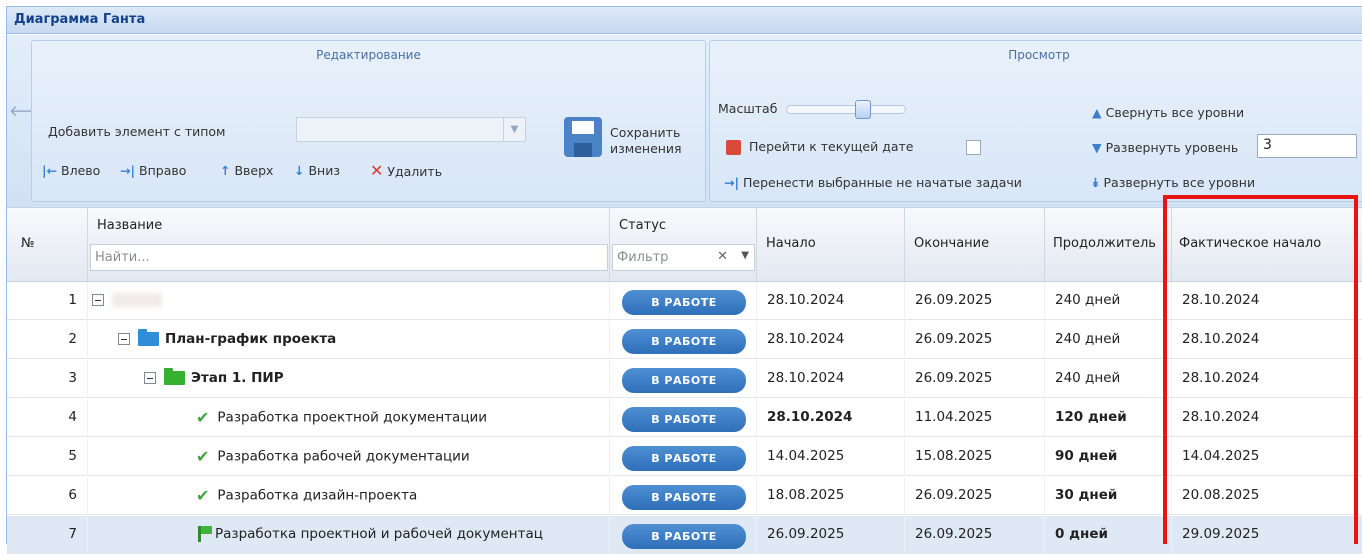 Image resolution: width=1362 pixels, height=554 pixels. I want to click on collapse-icon: ▲, so click(1097, 112).